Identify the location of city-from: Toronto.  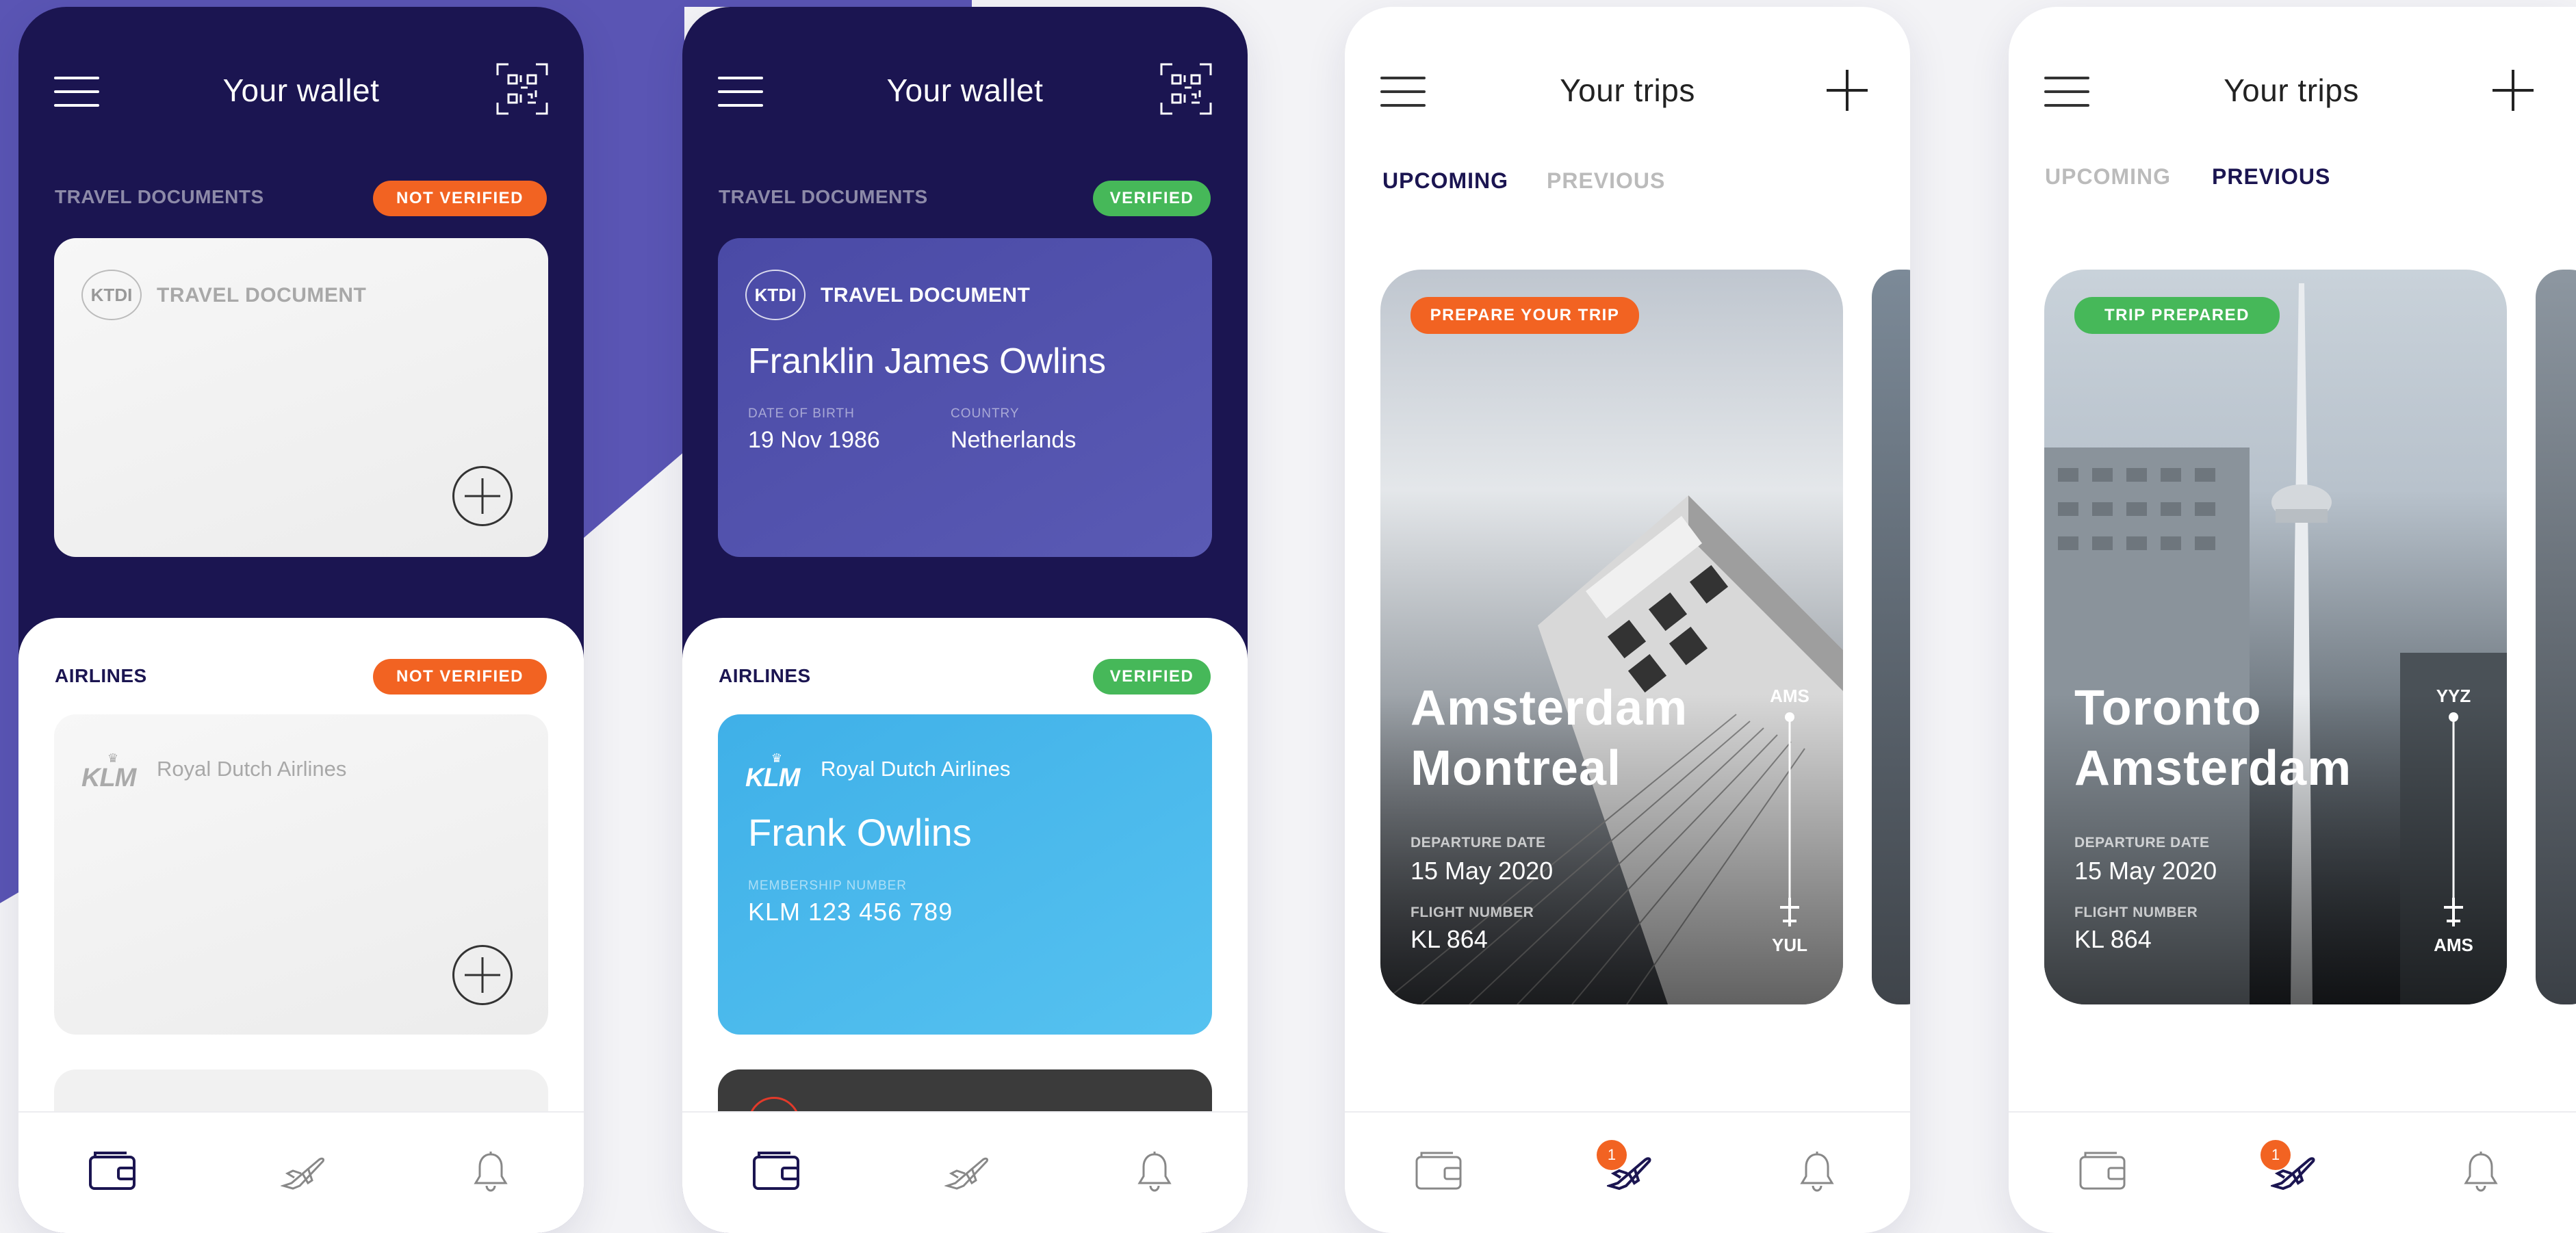
(2168, 709).